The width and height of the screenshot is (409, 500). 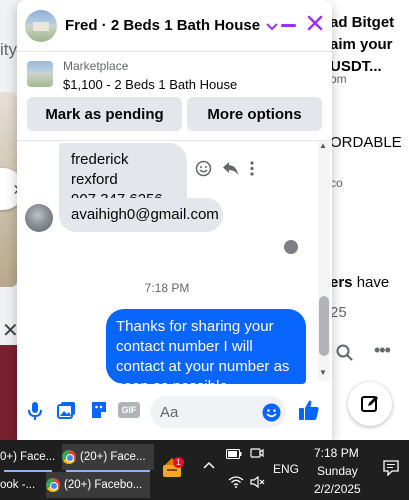 What do you see at coordinates (236, 483) in the screenshot?
I see `wifi-icon` at bounding box center [236, 483].